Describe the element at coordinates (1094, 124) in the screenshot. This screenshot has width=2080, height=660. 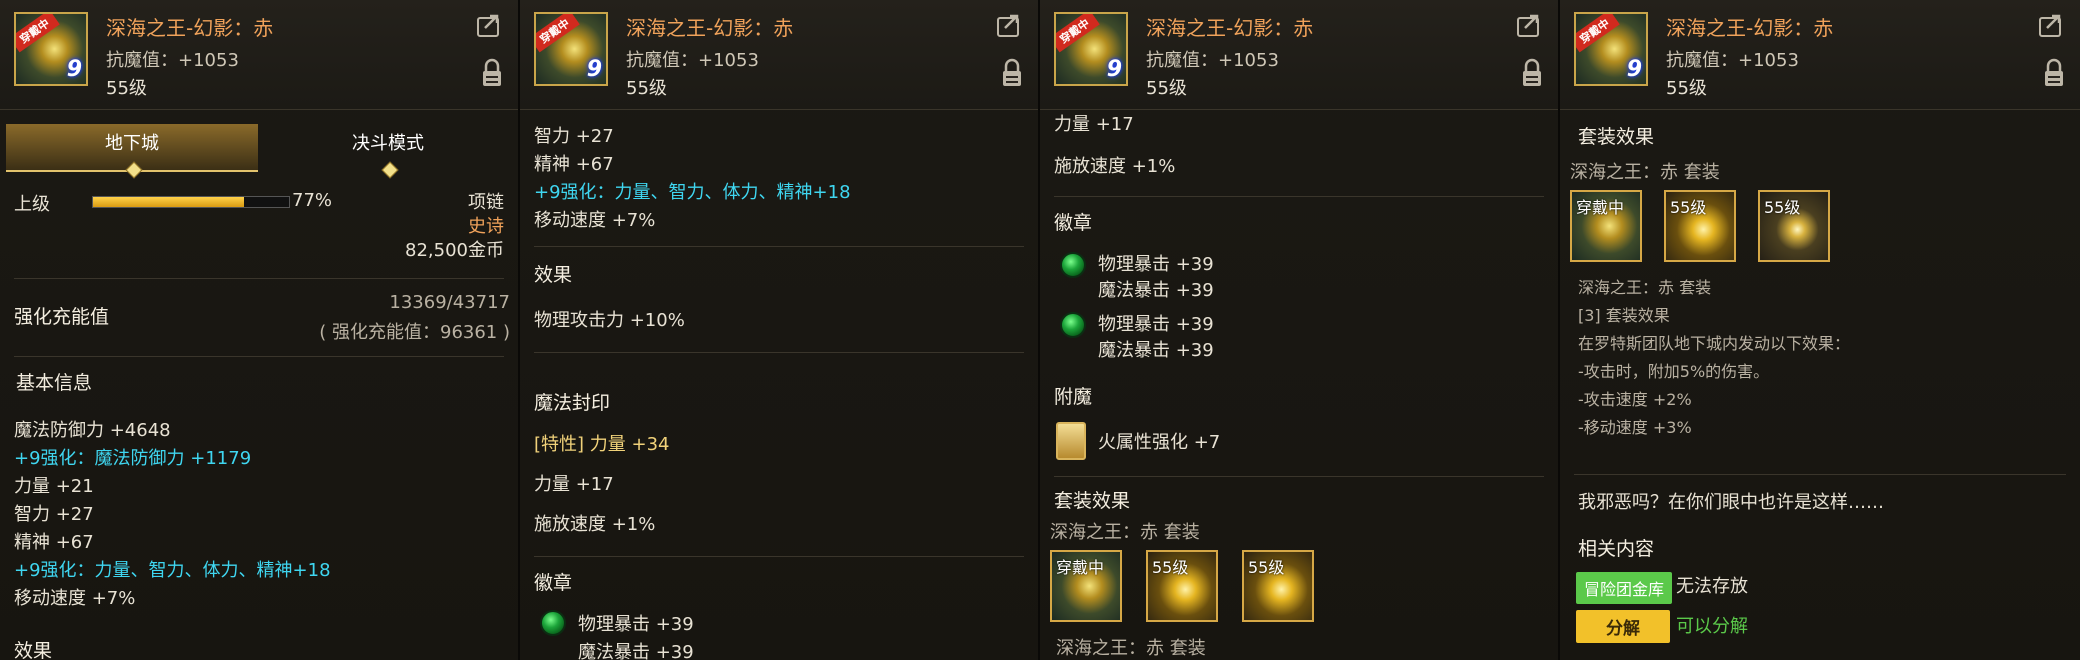
I see `stat-line: 力量 +17` at that location.